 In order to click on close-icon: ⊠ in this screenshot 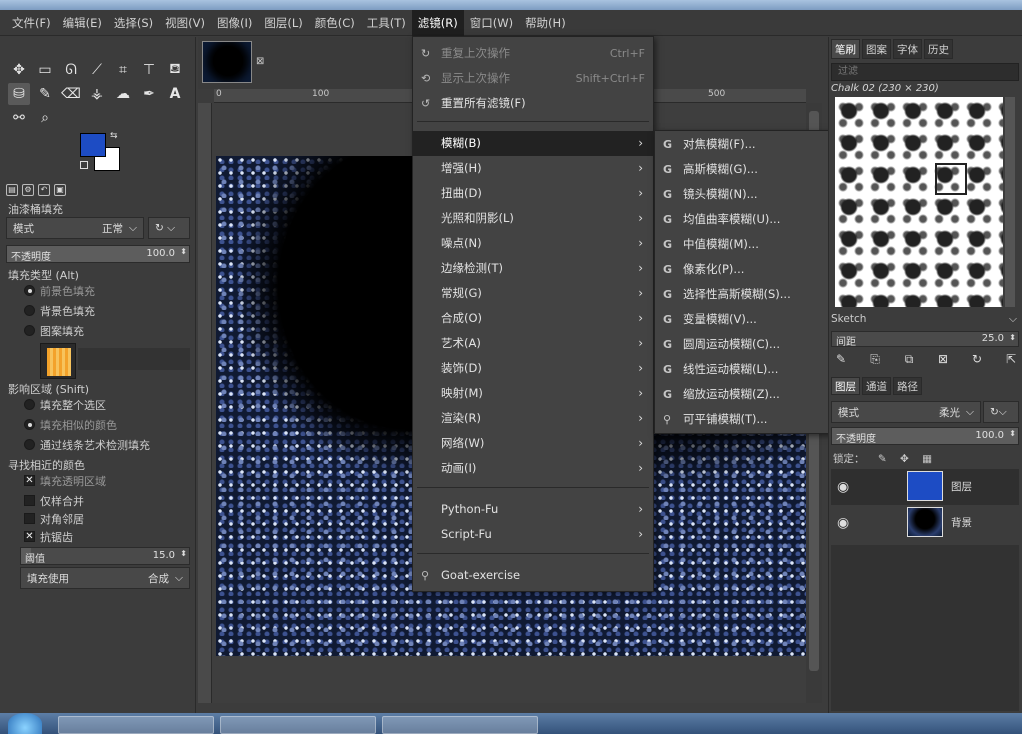, I will do `click(260, 61)`.